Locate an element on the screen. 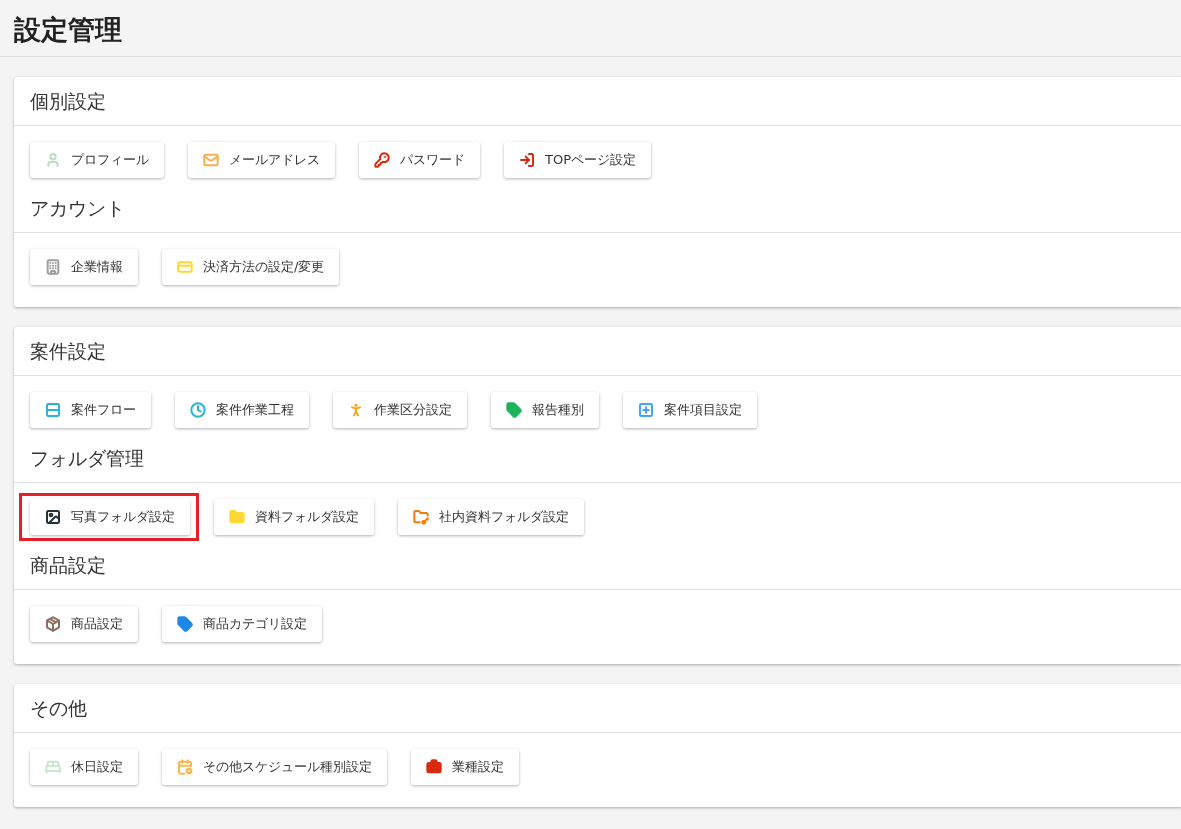  section-title: 商品設定 is located at coordinates (597, 565).